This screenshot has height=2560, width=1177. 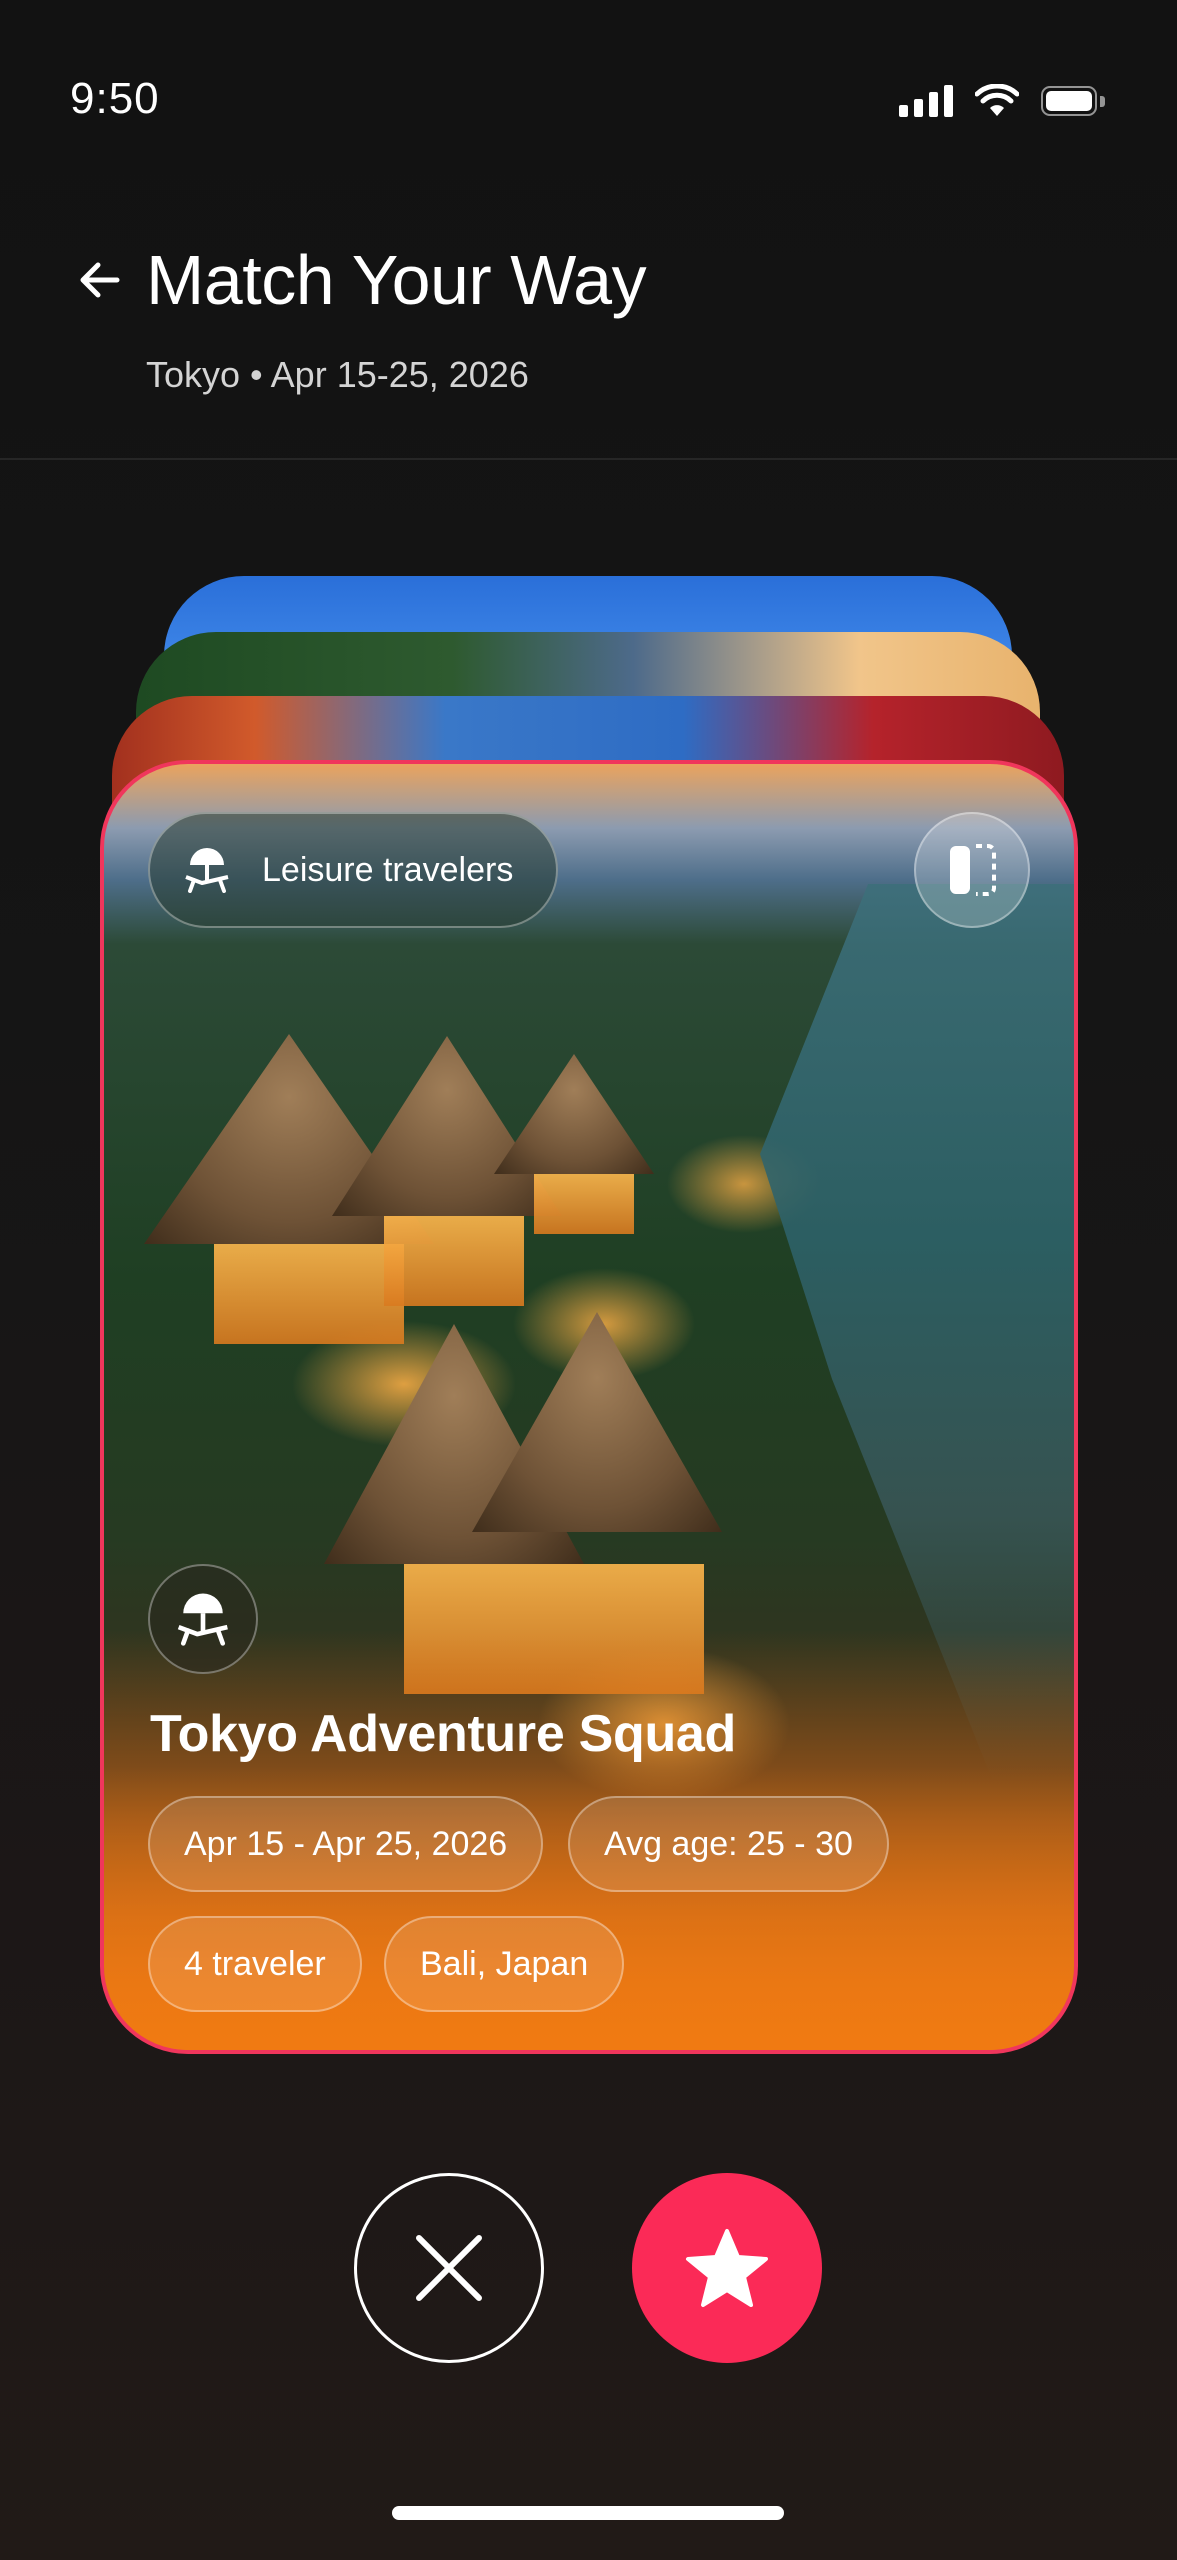 I want to click on date-range-tag: Apr 15 - Apr 25, 2026, so click(x=346, y=1844).